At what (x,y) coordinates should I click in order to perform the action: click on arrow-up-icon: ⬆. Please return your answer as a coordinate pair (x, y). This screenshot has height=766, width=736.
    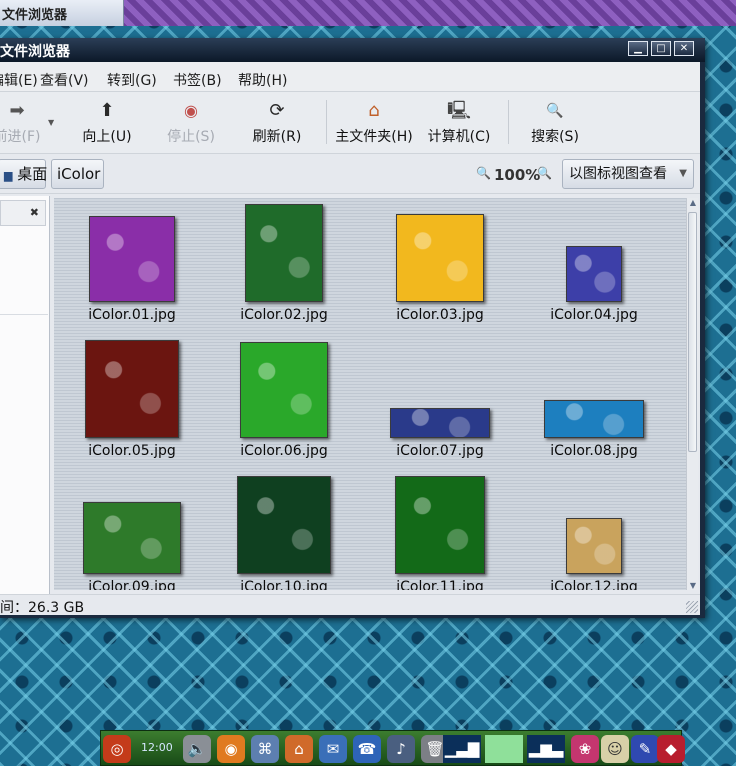
    Looking at the image, I should click on (107, 110).